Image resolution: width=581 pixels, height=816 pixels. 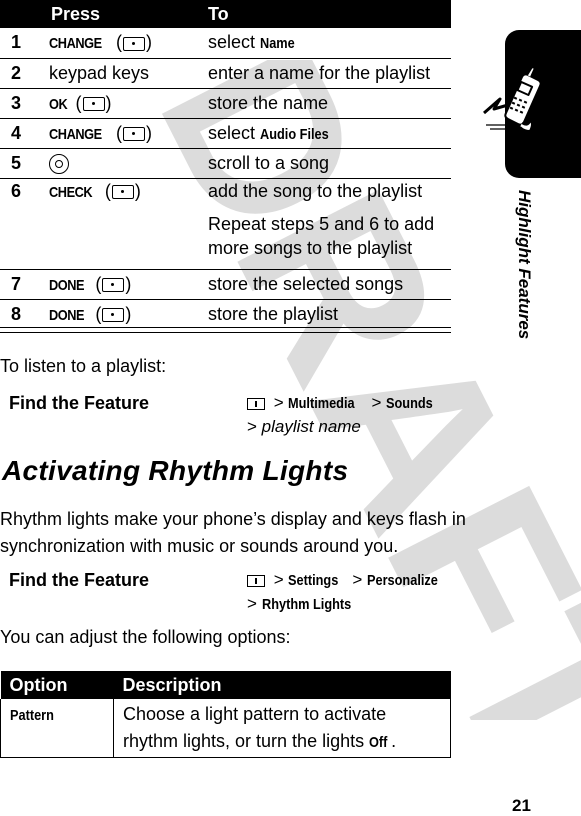 What do you see at coordinates (123, 162) in the screenshot?
I see `step-press` at bounding box center [123, 162].